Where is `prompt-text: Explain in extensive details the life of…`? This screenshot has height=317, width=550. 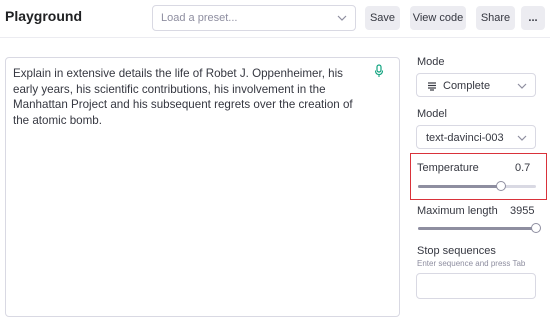 prompt-text: Explain in extensive details the life of… is located at coordinates (192, 97).